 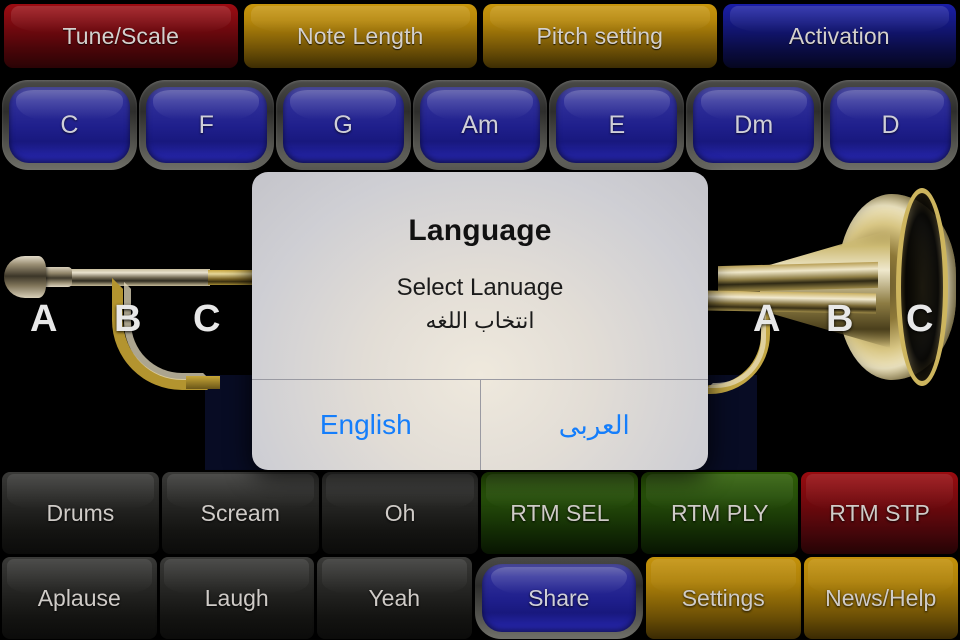 I want to click on right-zone-label-a: A, so click(x=767, y=319).